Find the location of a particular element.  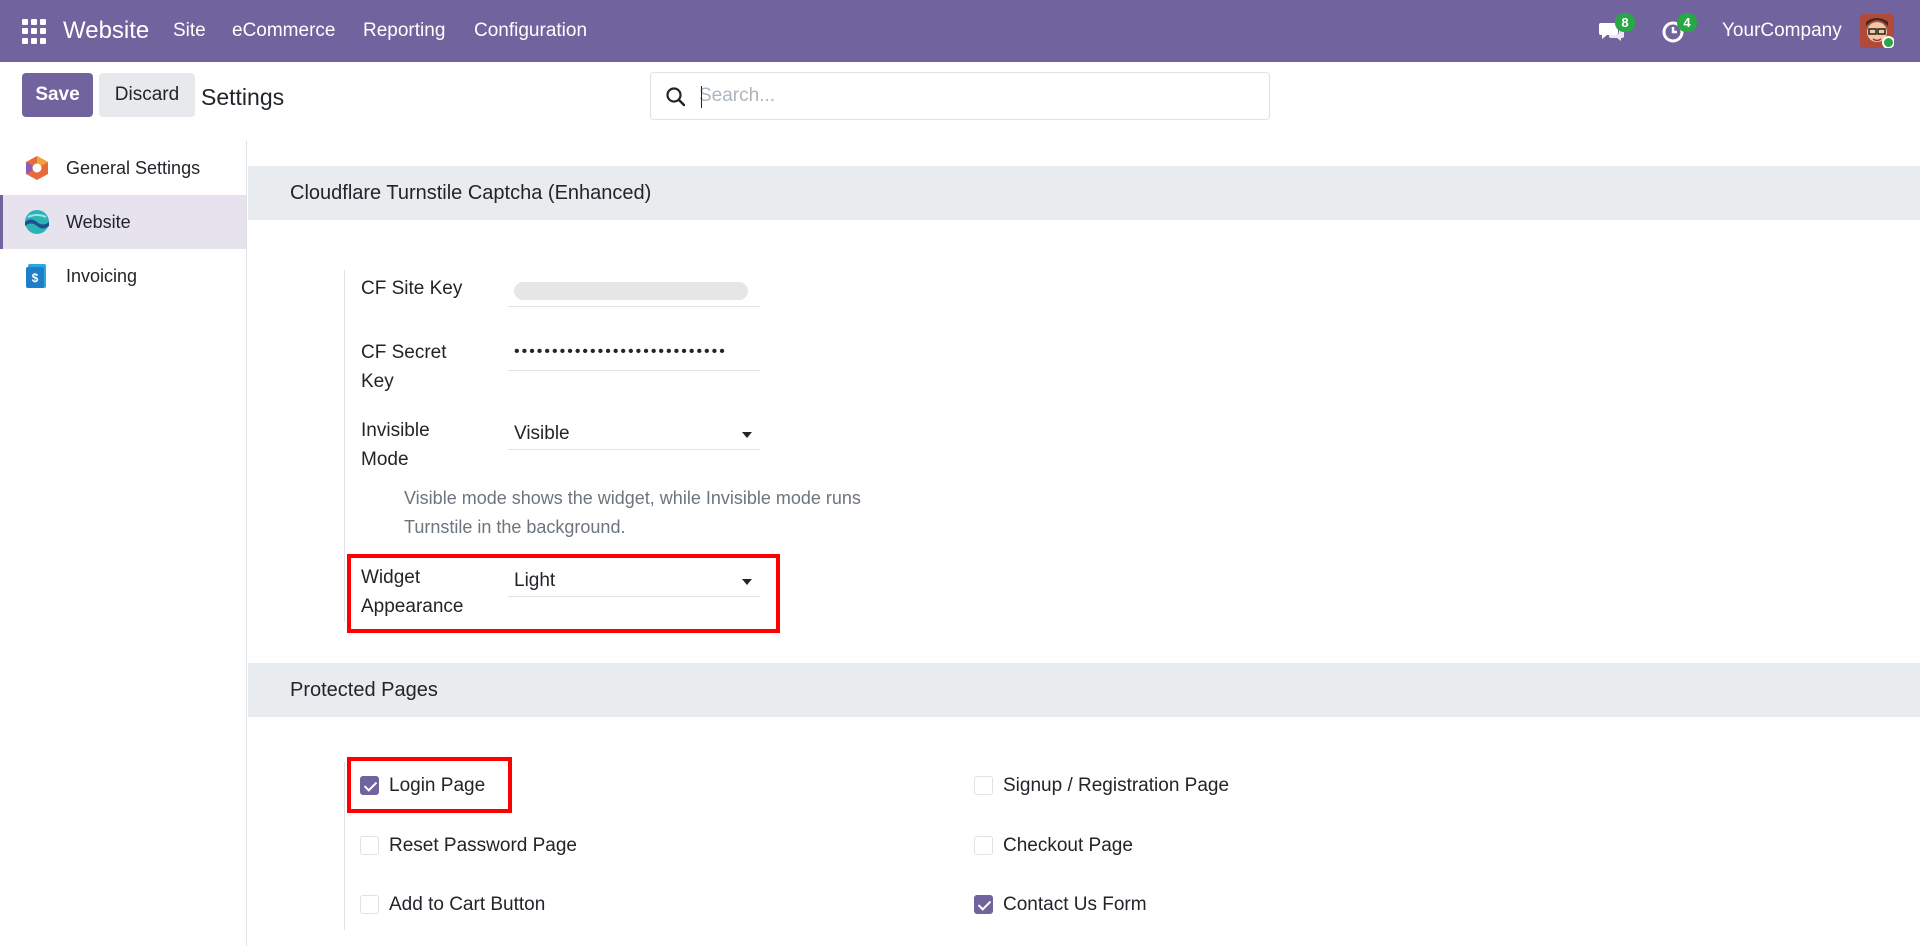

settings-sidebar: General Settings Website $ Invoicing is located at coordinates (123, 543).